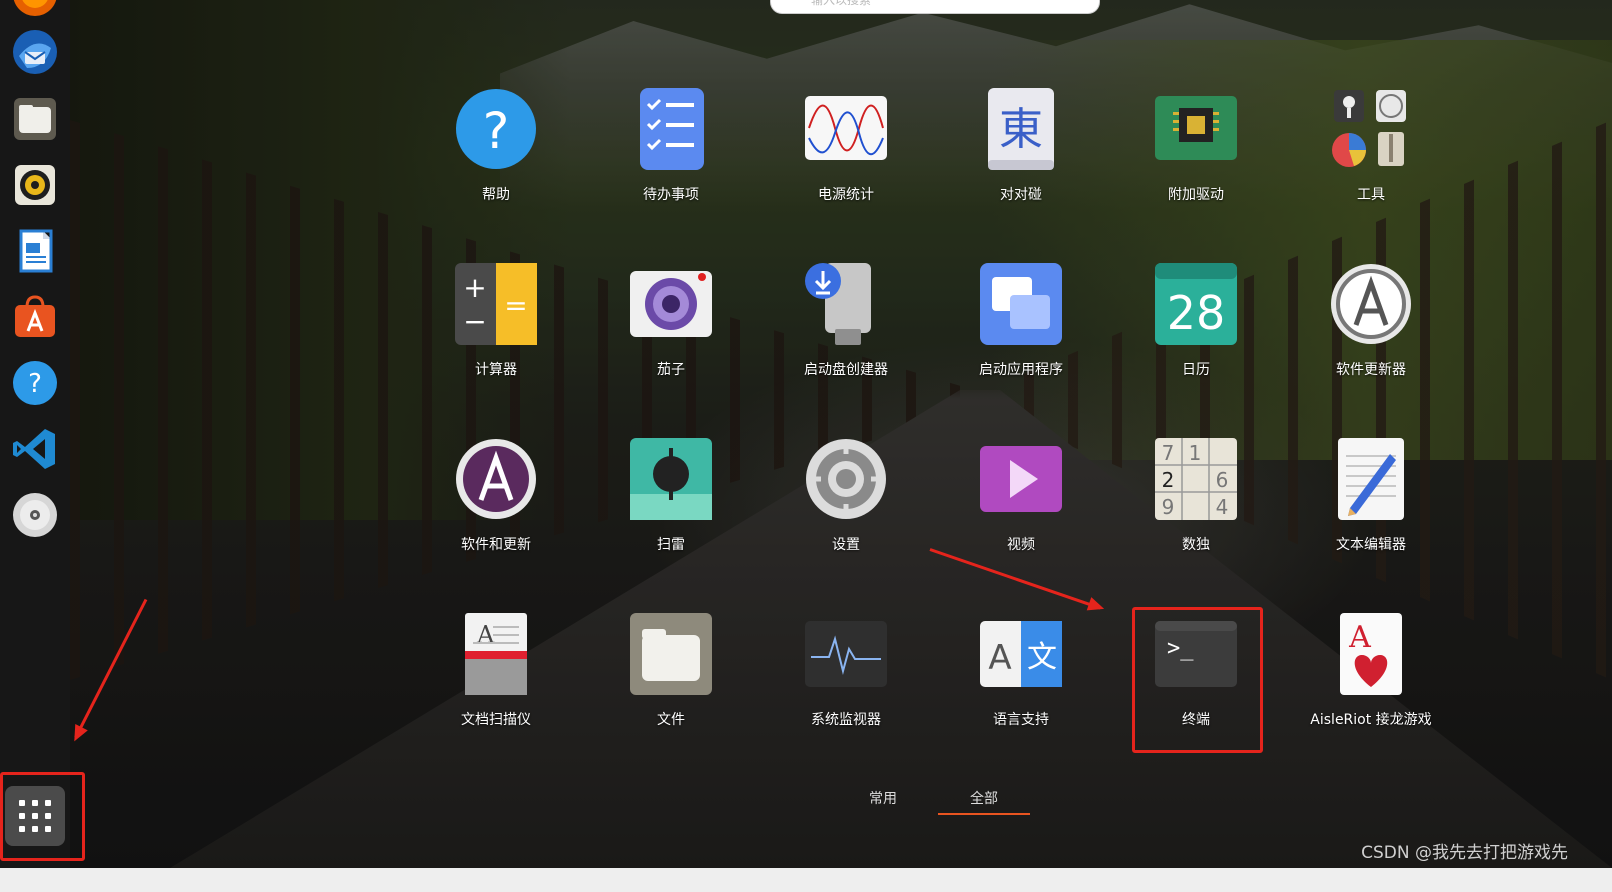 This screenshot has height=892, width=1612. Describe the element at coordinates (846, 163) in the screenshot. I see `app-power-statistics: 电源统计` at that location.